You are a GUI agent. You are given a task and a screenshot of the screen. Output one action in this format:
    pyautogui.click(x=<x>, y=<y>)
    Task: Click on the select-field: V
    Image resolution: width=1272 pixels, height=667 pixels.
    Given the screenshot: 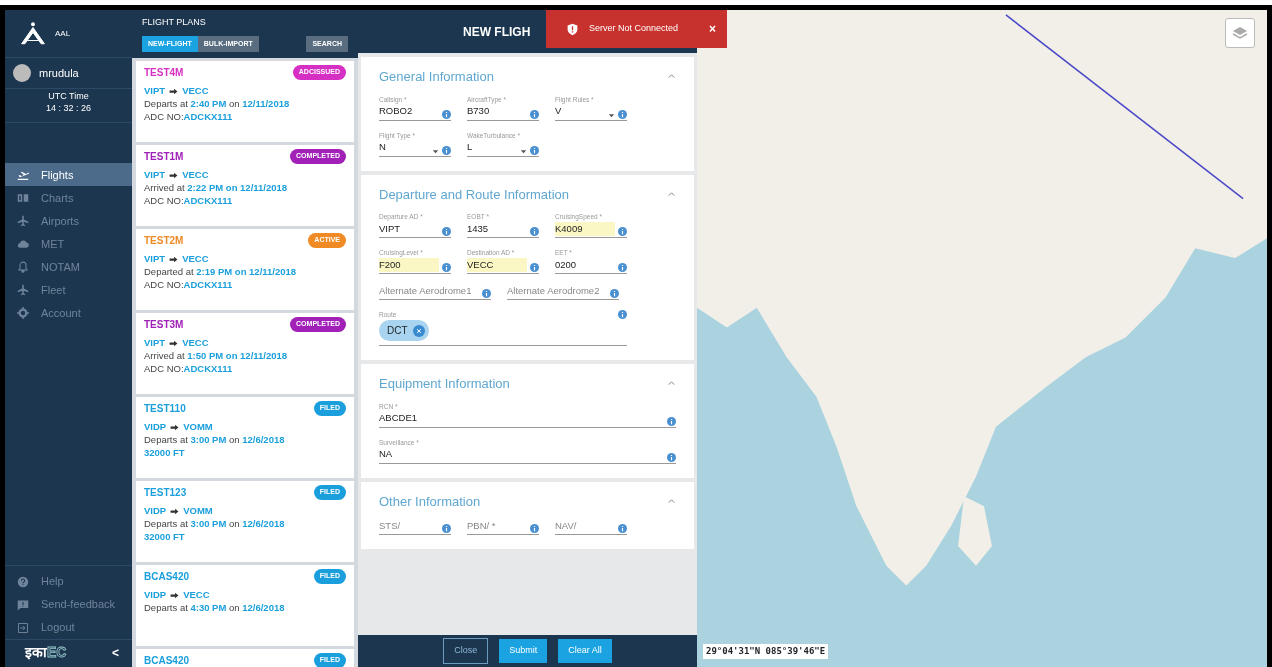 What is the action you would take?
    pyautogui.click(x=591, y=112)
    